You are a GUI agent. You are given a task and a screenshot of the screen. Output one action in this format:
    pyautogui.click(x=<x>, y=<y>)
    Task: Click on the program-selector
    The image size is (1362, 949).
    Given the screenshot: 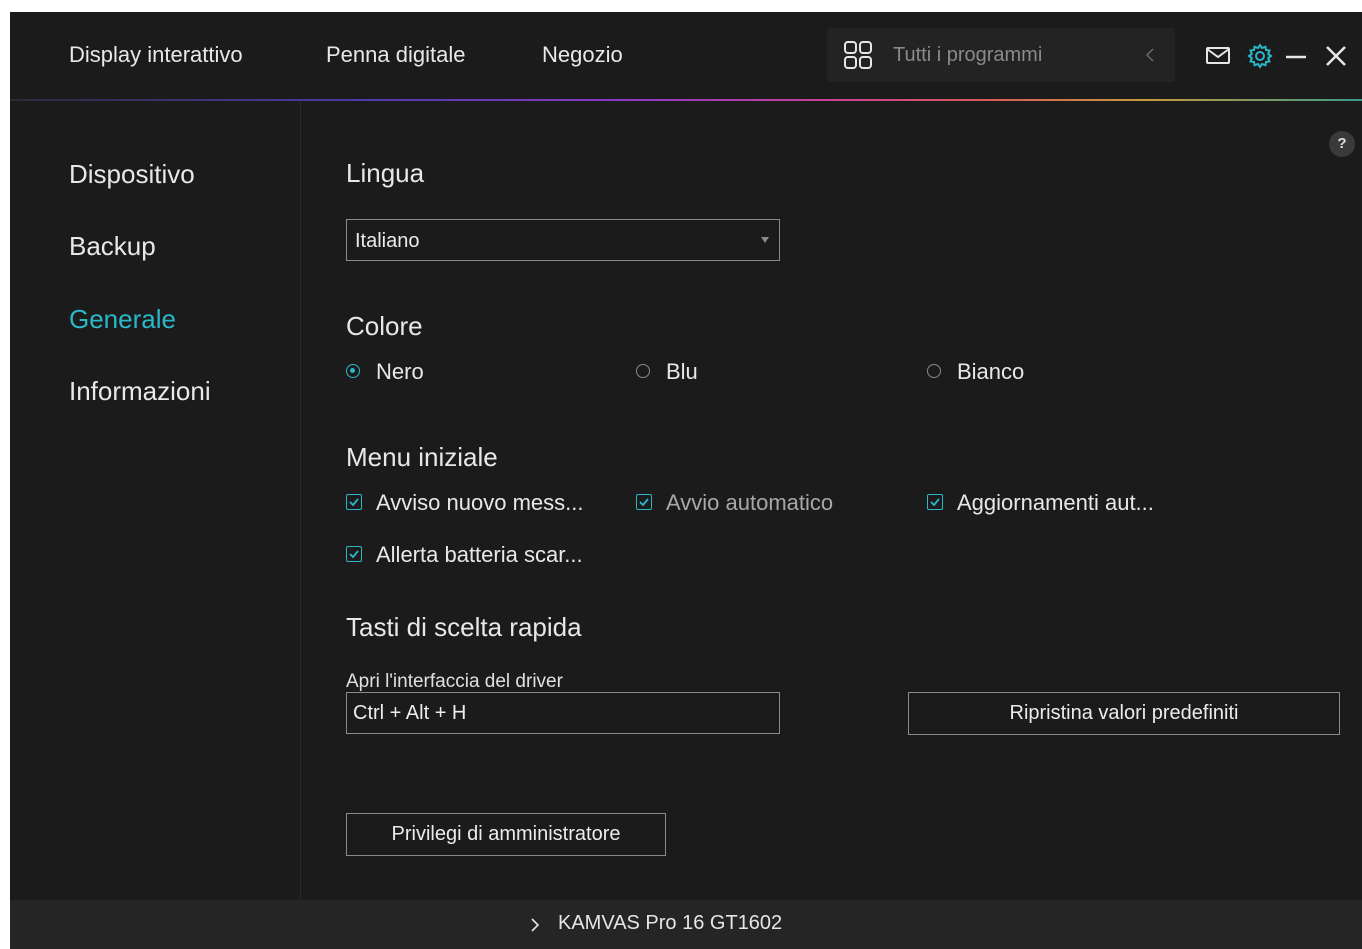 What is the action you would take?
    pyautogui.click(x=1001, y=55)
    